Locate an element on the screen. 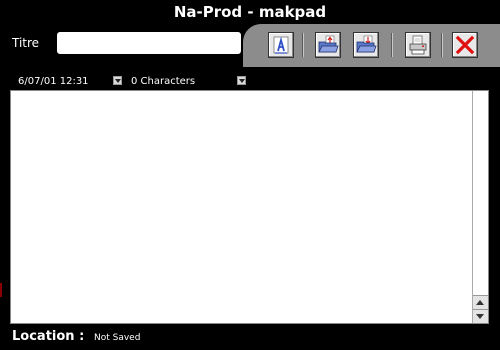 This screenshot has width=500, height=350. status-line: 6/07/01 12:31 0 Characters is located at coordinates (250, 81).